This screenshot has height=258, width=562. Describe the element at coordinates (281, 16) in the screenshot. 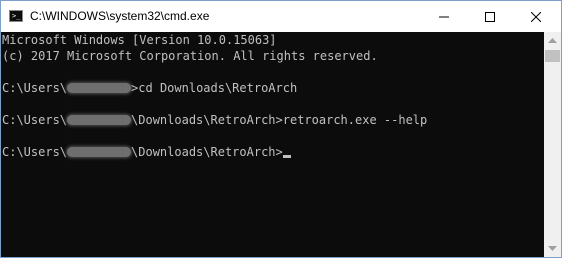

I see `title-bar: >_ C:\WINDOWS\system32\cmd.exe` at that location.